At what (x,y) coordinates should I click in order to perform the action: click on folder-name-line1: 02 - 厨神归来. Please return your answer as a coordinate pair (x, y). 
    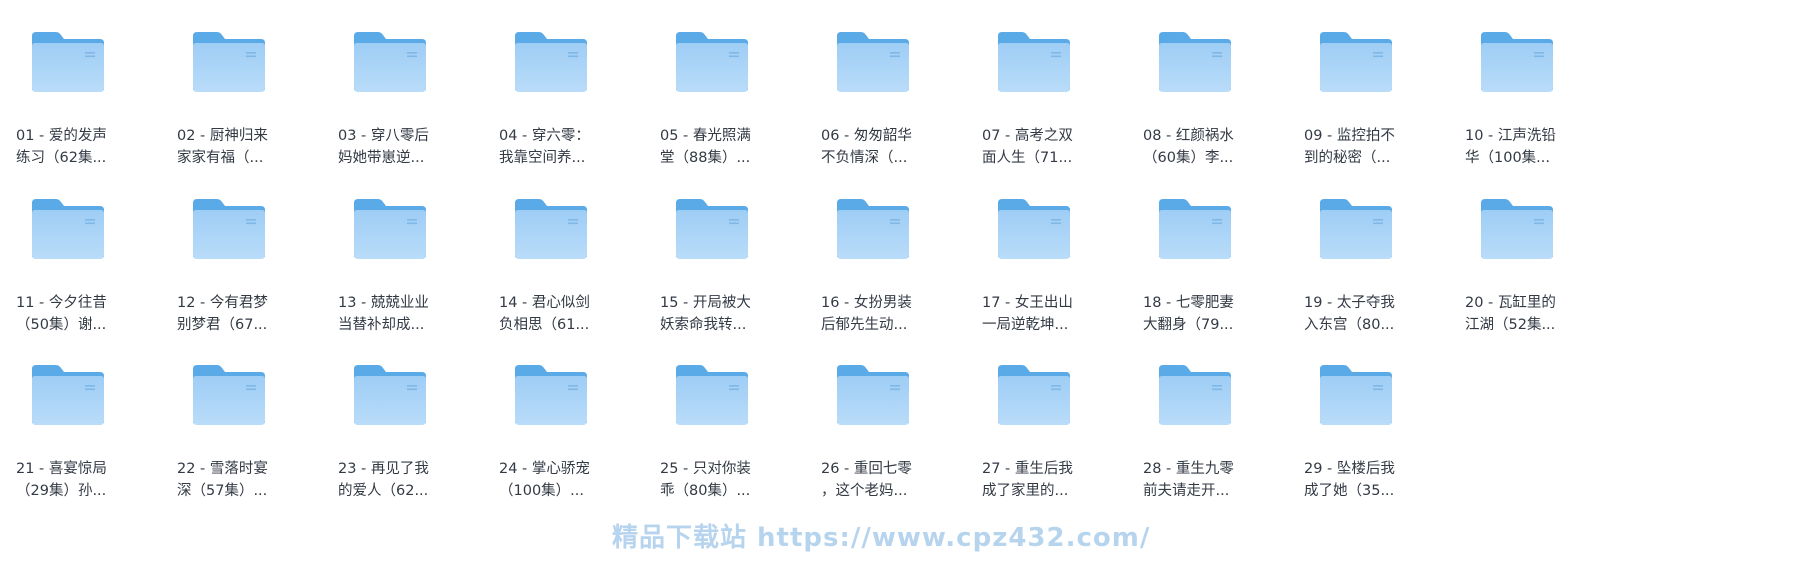
    Looking at the image, I should click on (222, 136).